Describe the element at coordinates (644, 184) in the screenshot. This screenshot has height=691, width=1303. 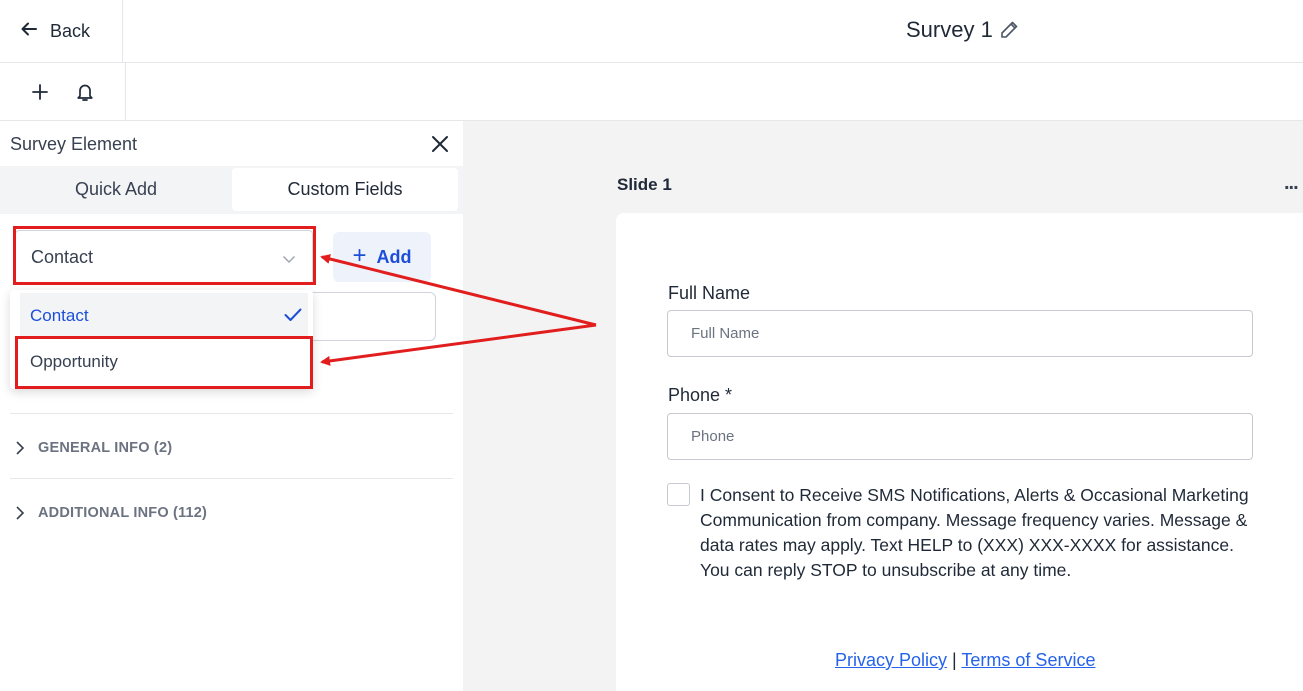
I see `slide-title: Slide 1` at that location.